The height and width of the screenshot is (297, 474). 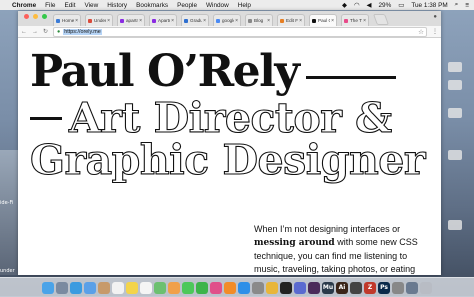 What do you see at coordinates (381, 19) in the screenshot?
I see `new-tab-button` at bounding box center [381, 19].